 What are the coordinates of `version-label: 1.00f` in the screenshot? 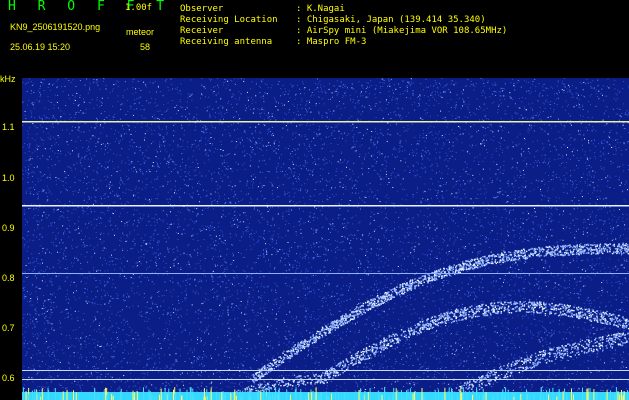 It's located at (139, 8).